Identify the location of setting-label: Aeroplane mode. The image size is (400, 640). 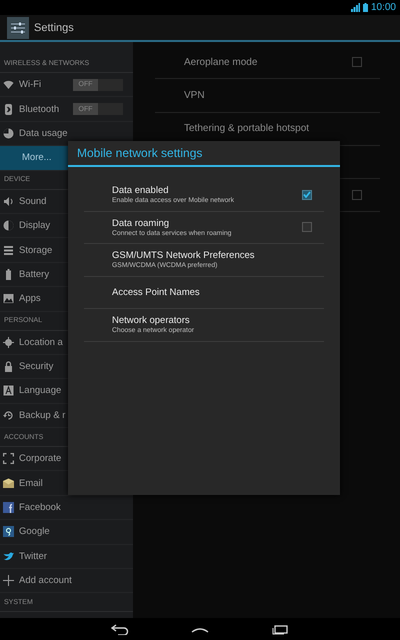
(221, 62).